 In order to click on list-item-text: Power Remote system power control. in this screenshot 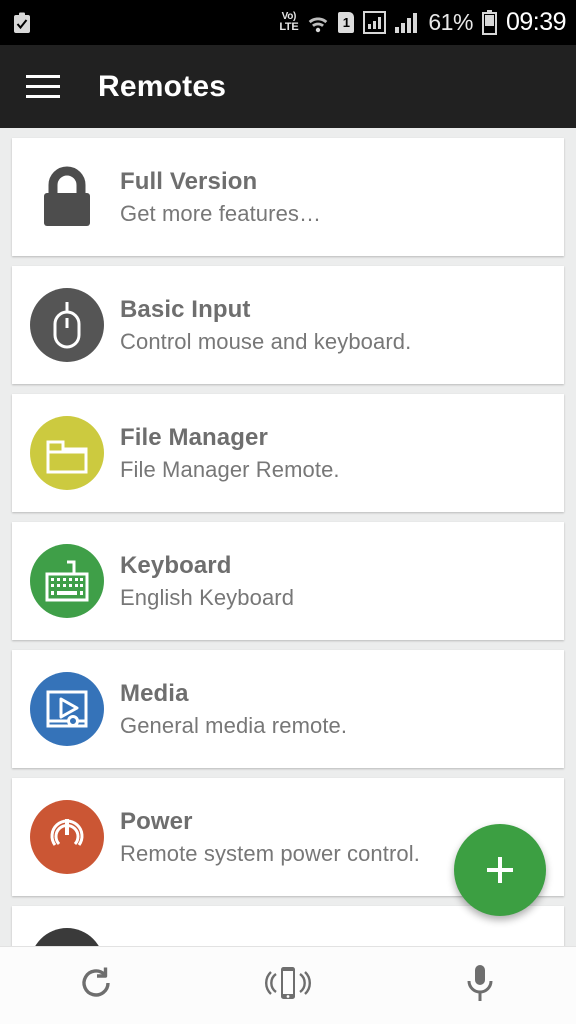, I will do `click(270, 837)`.